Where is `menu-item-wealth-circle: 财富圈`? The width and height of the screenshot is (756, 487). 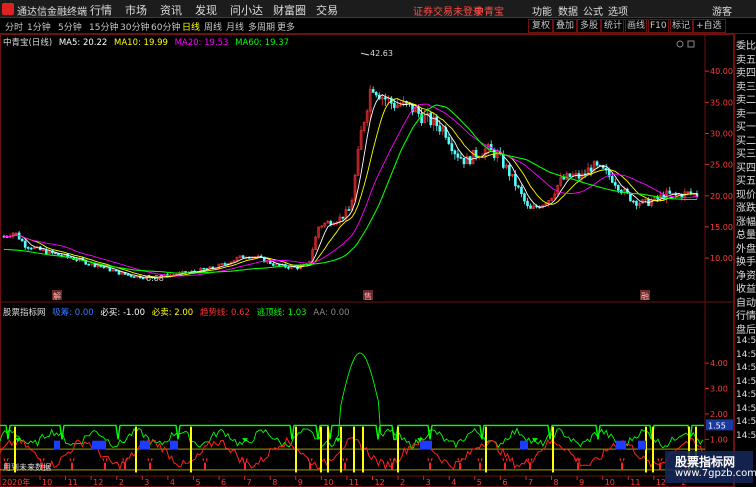 menu-item-wealth-circle: 财富圈 is located at coordinates (289, 10).